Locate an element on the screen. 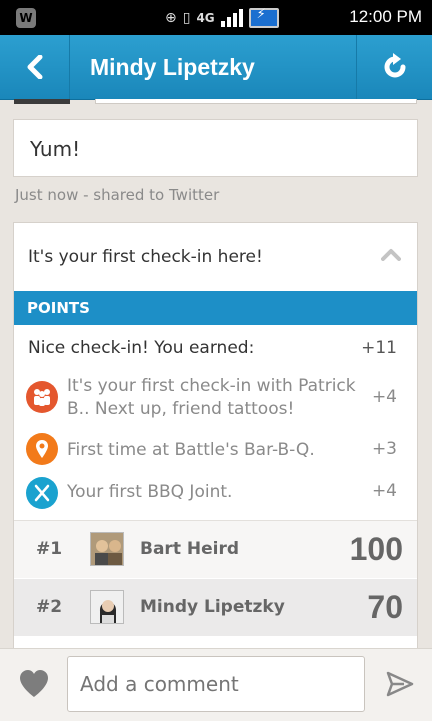 The width and height of the screenshot is (432, 721). first-checkin-text: It's your first check-in here! is located at coordinates (145, 257).